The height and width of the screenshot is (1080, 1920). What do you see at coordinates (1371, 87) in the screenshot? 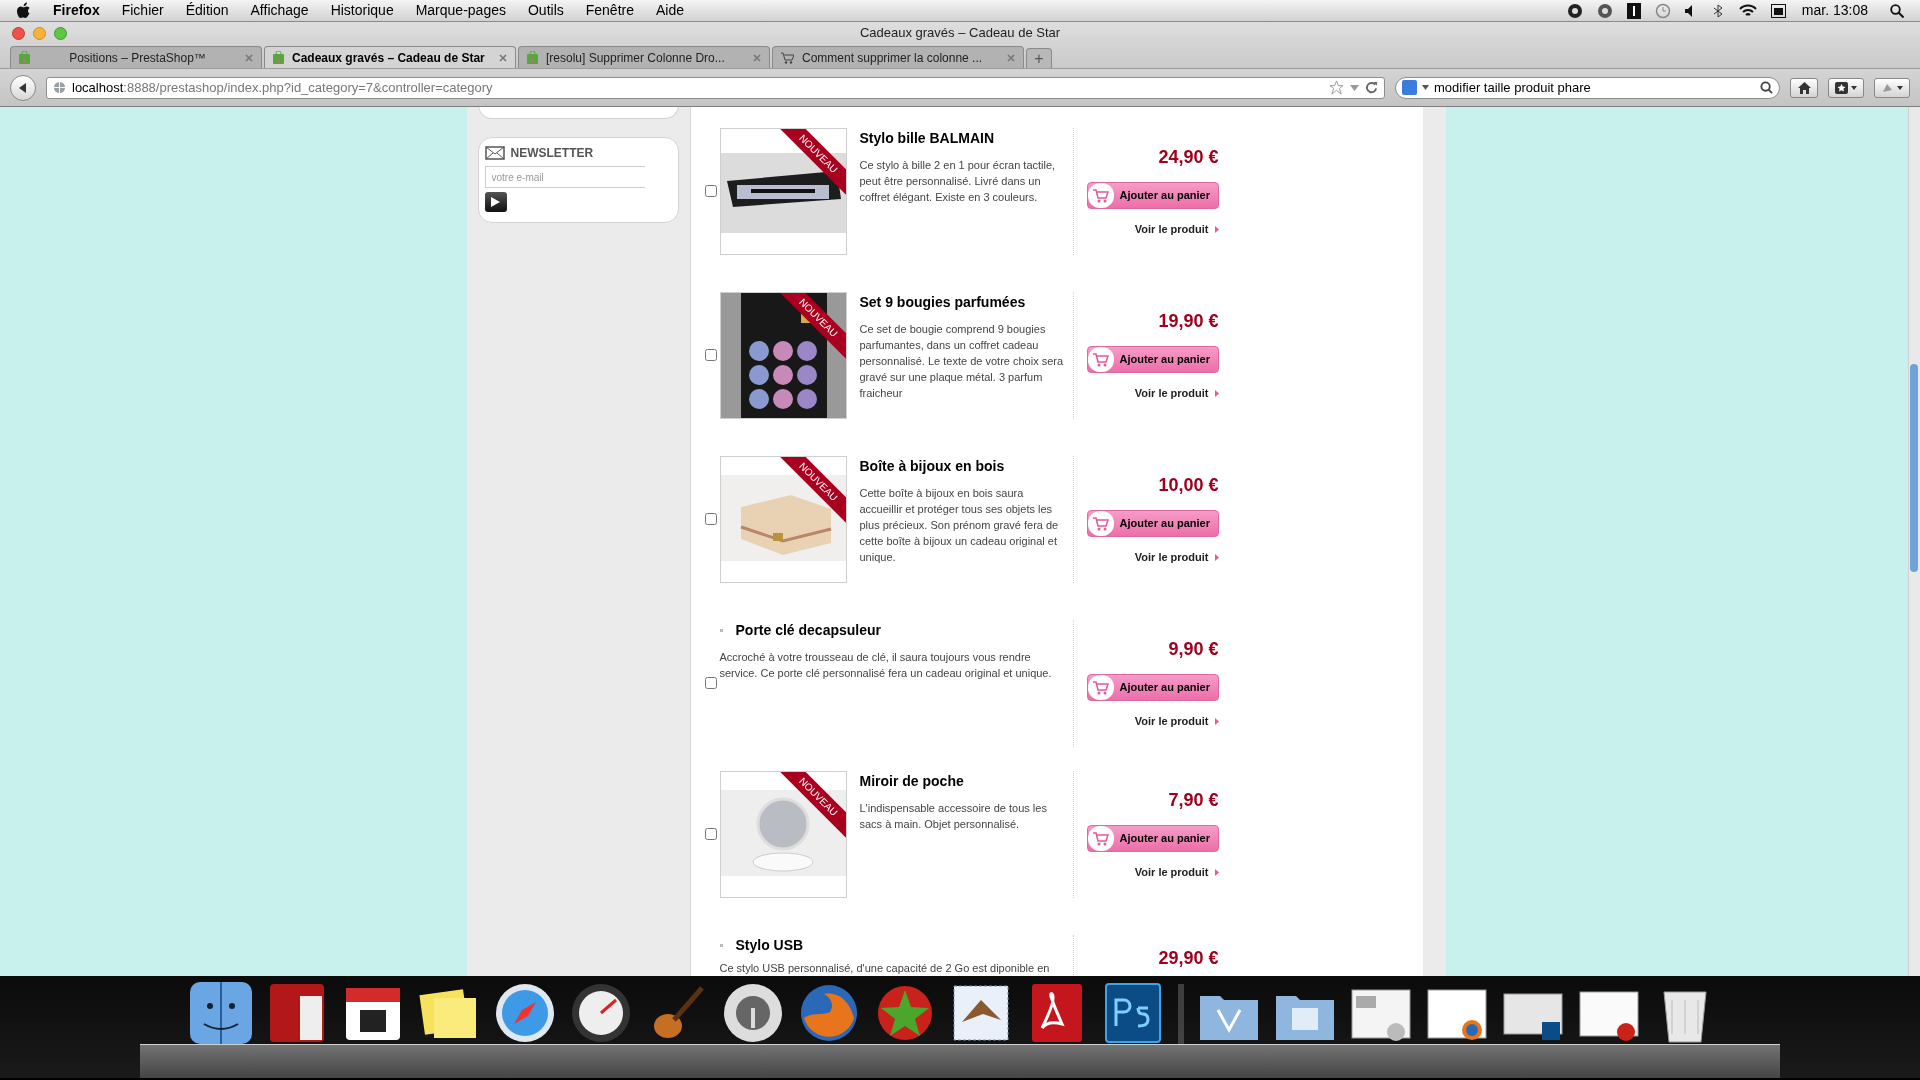
I see `reload-icon` at bounding box center [1371, 87].